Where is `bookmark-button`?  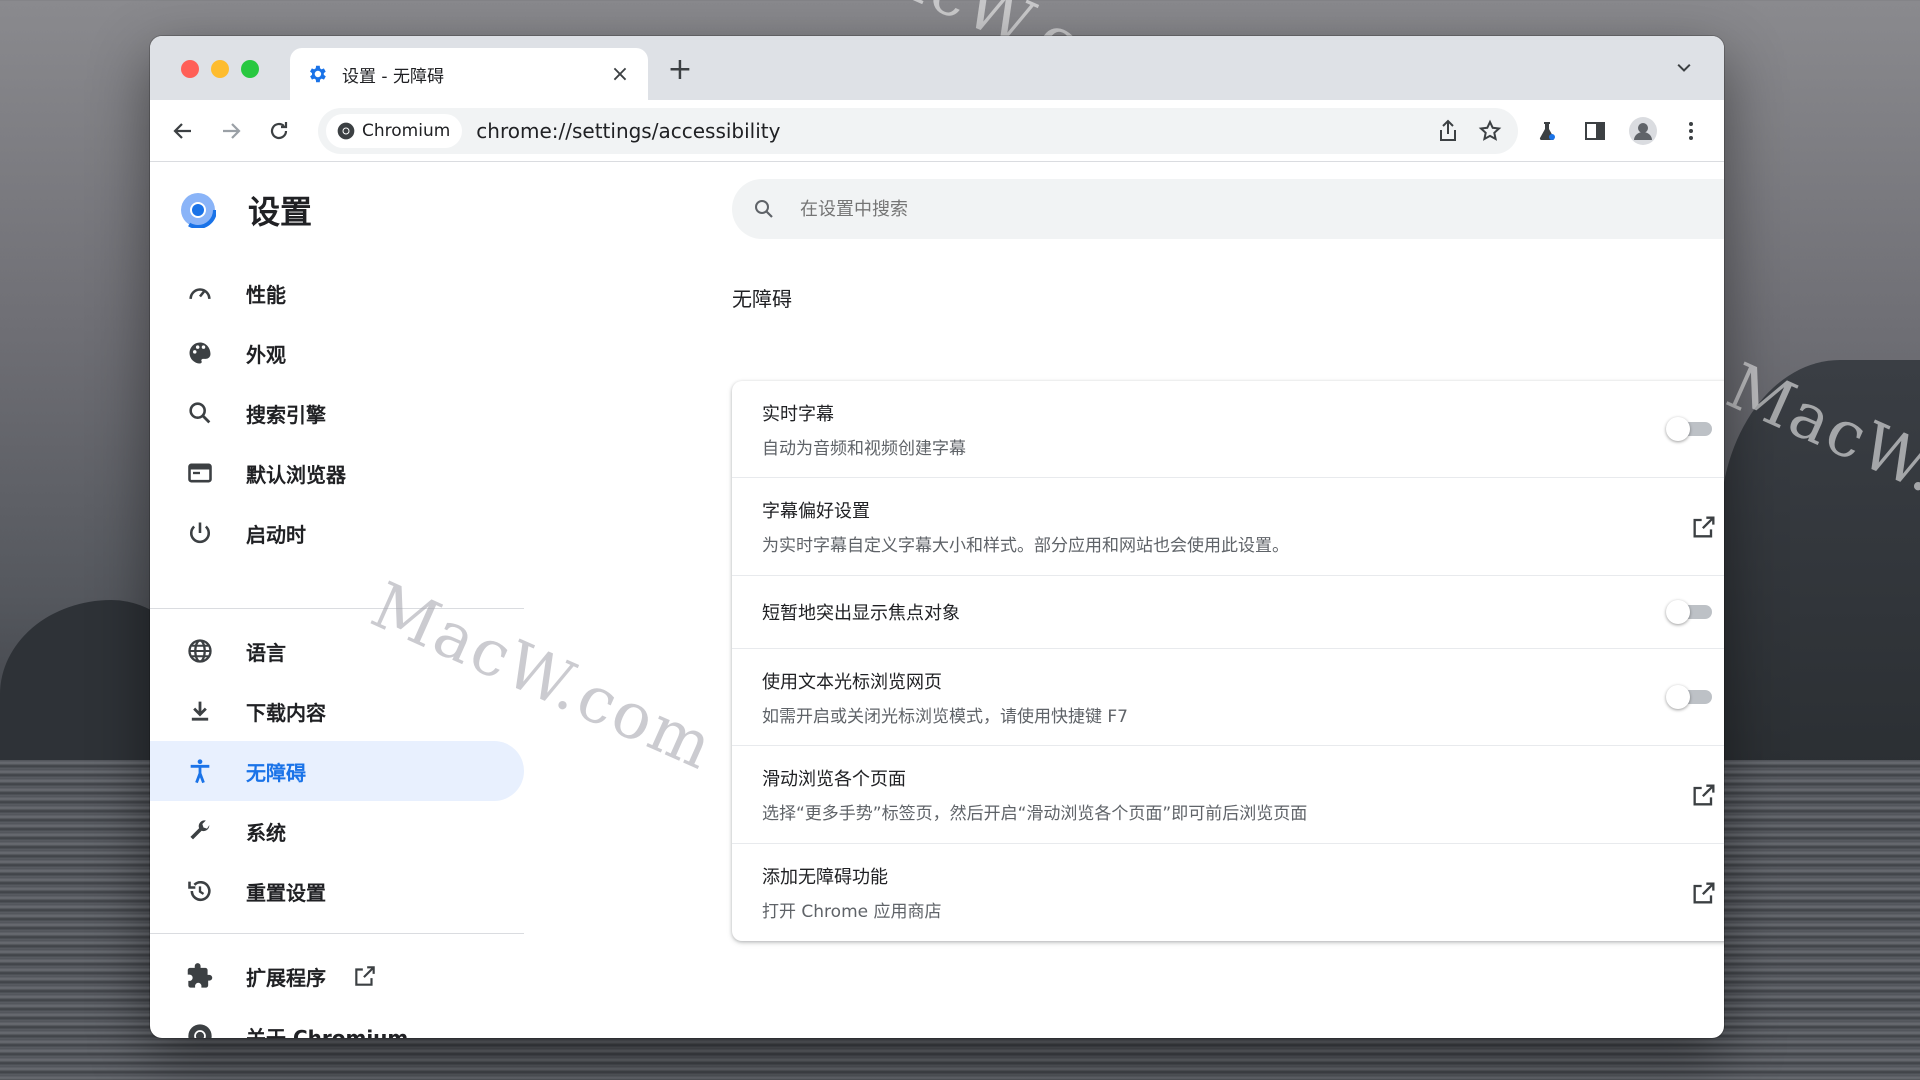
bookmark-button is located at coordinates (1490, 131).